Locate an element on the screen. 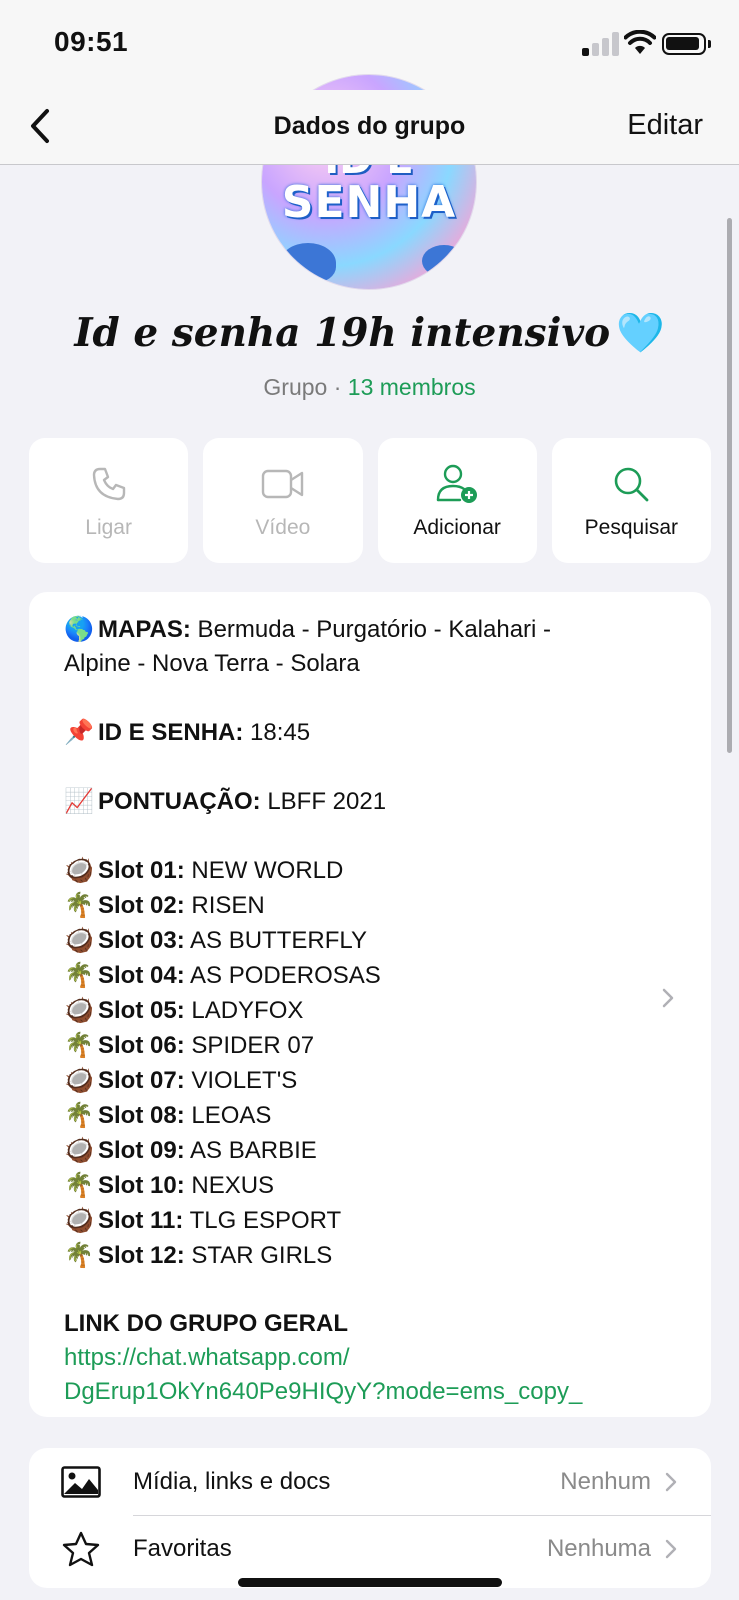 The image size is (739, 1600). starred-messages-row: Favoritas Nenhuma is located at coordinates (370, 1548).